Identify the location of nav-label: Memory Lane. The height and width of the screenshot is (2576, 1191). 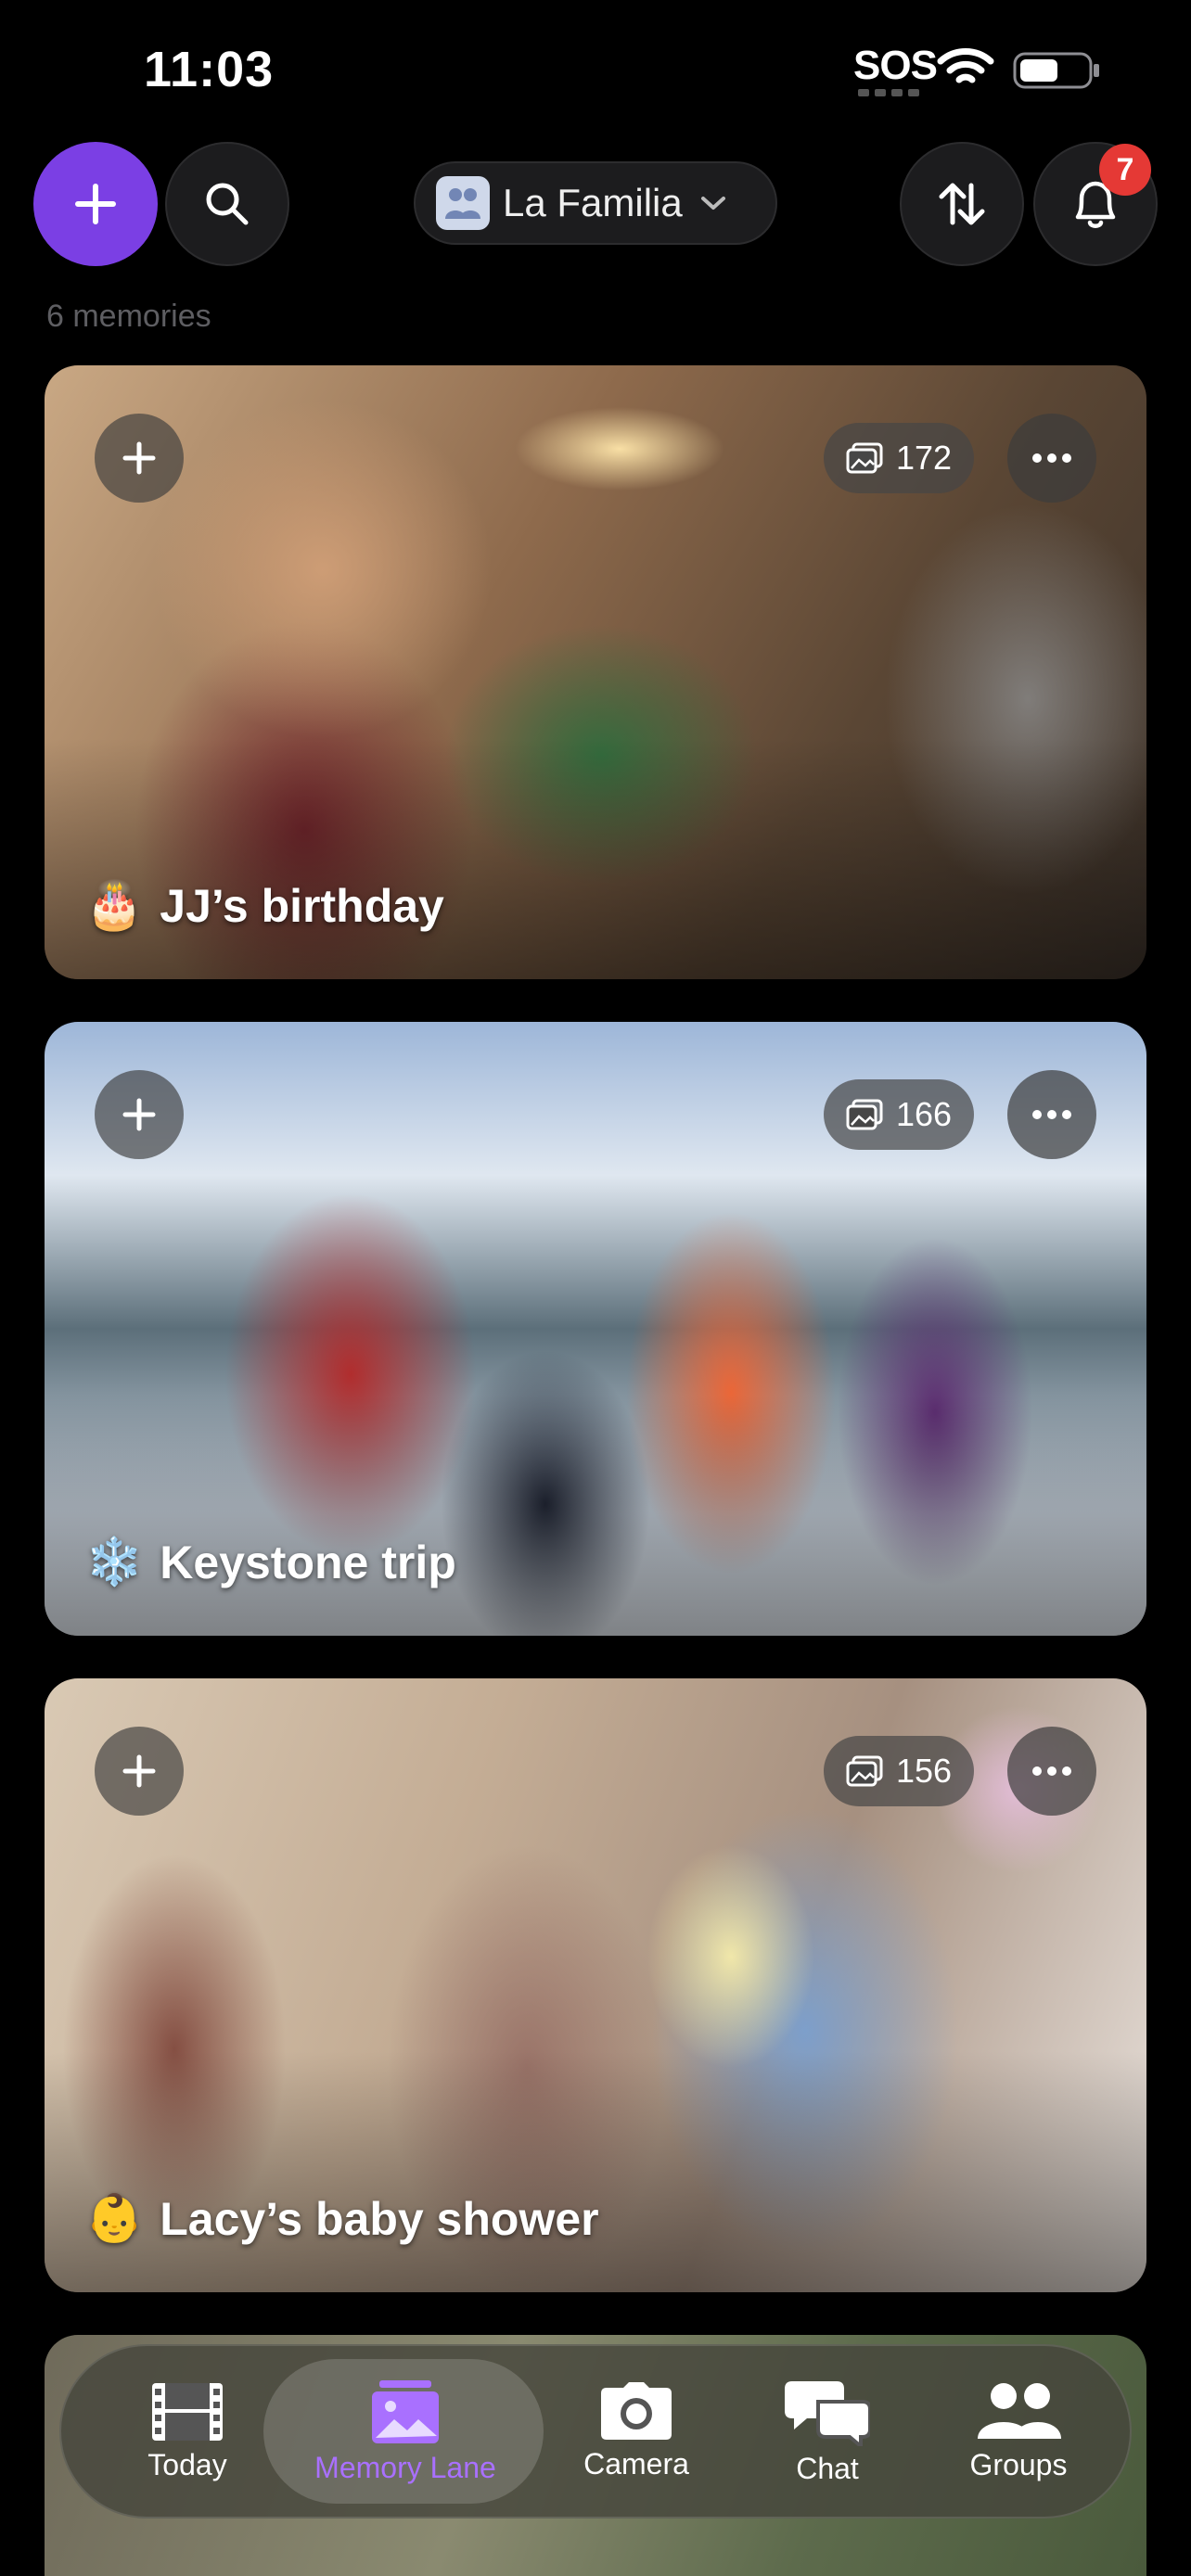
(405, 2467).